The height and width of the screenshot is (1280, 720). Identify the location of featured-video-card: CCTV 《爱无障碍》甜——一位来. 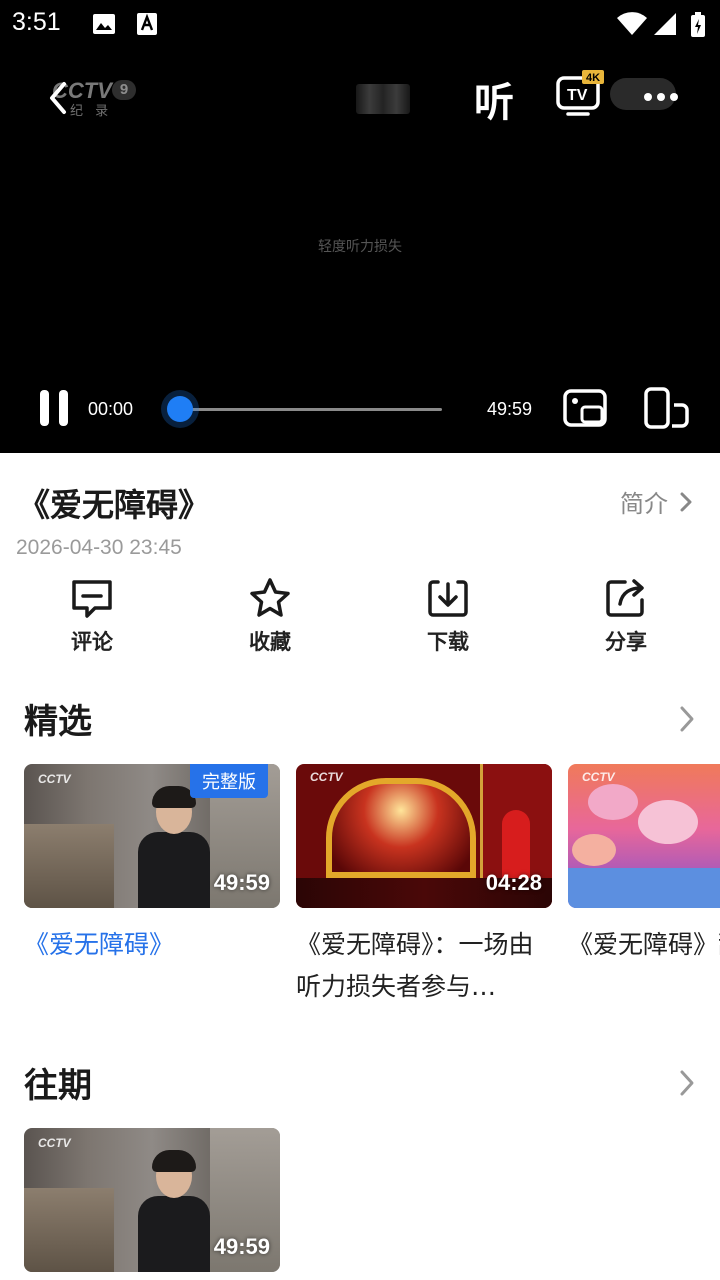
(644, 865).